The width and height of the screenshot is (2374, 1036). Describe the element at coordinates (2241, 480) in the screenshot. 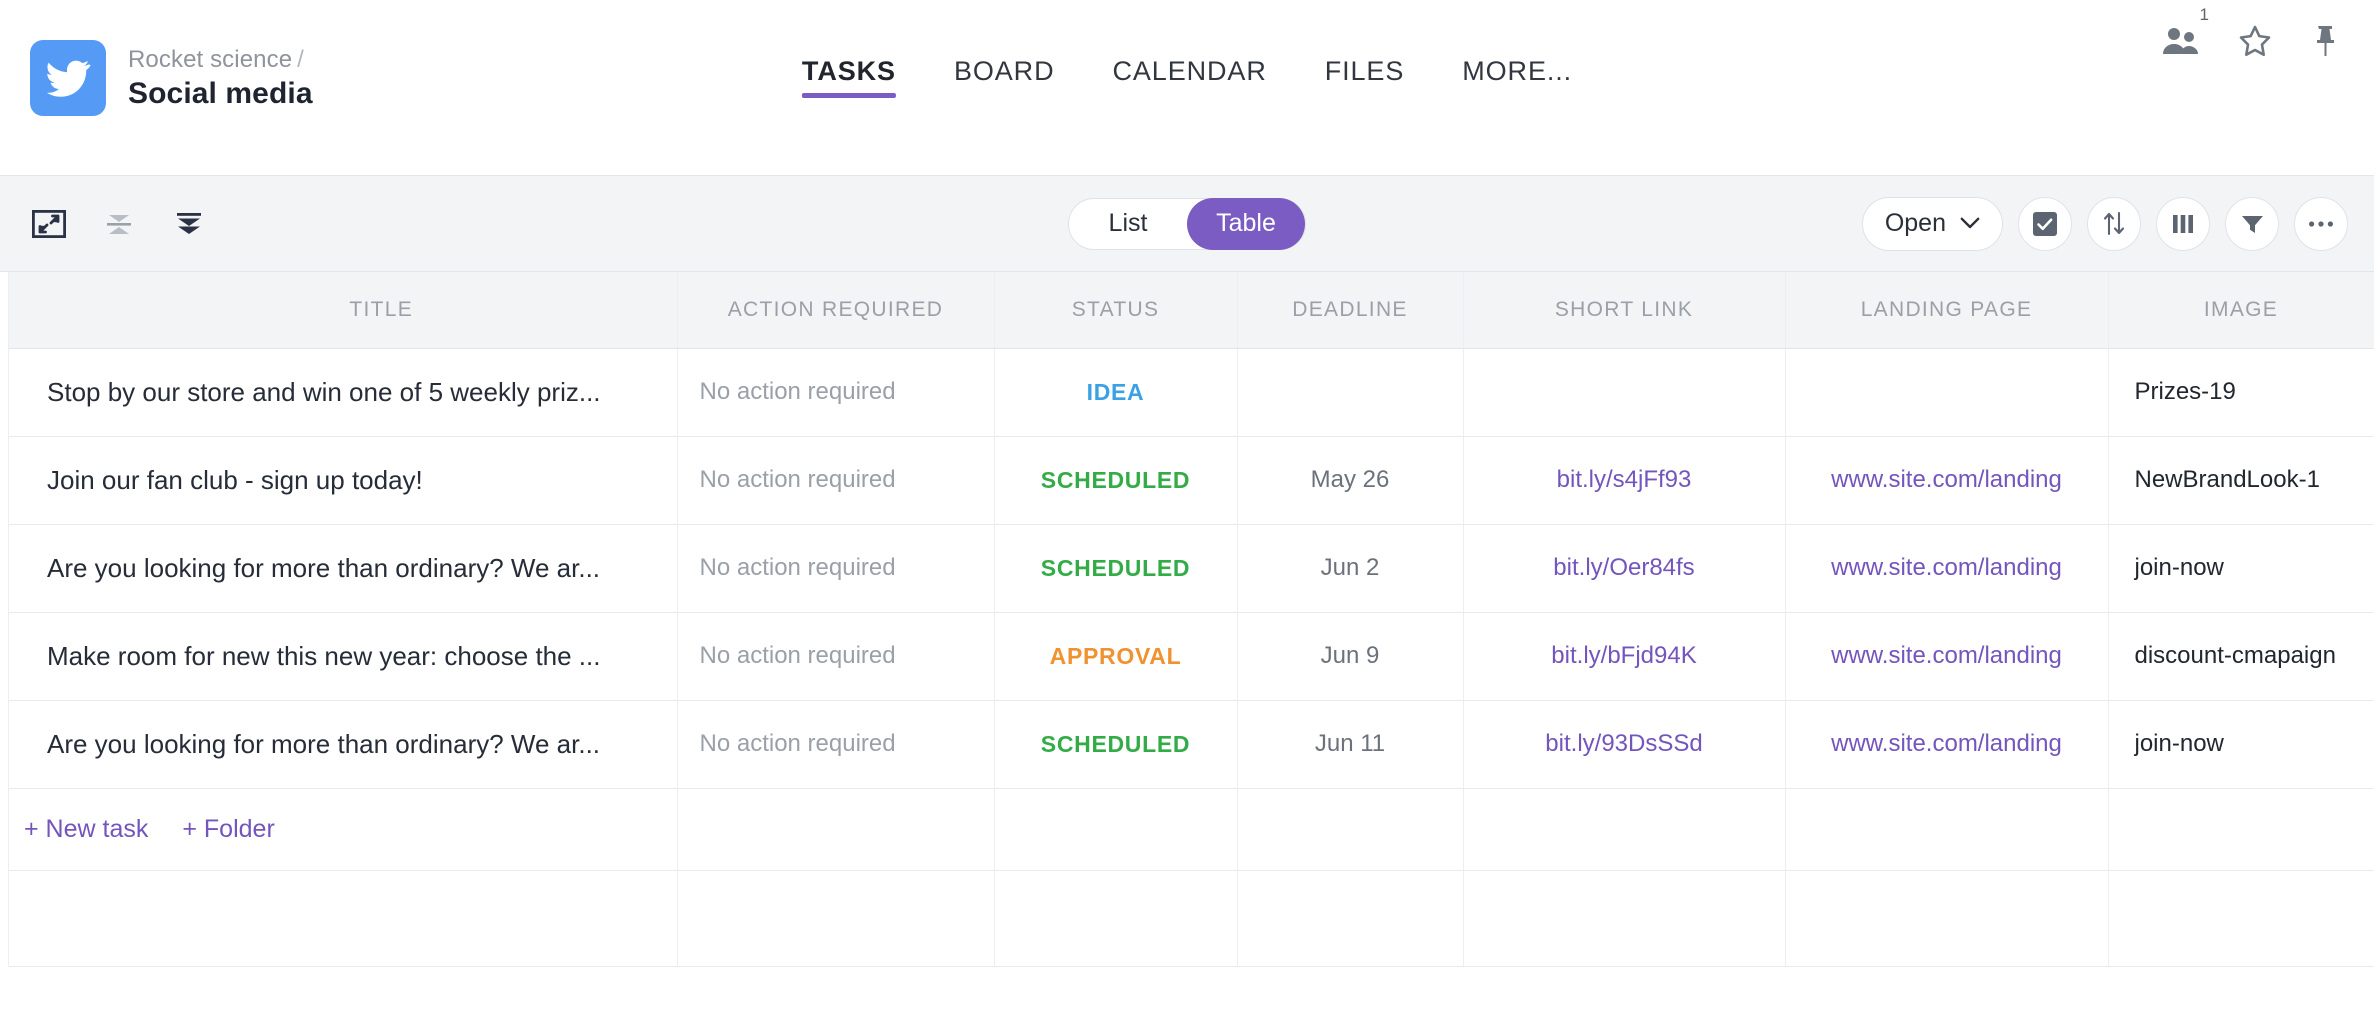

I see `cell-image: NewBrandLook-1` at that location.